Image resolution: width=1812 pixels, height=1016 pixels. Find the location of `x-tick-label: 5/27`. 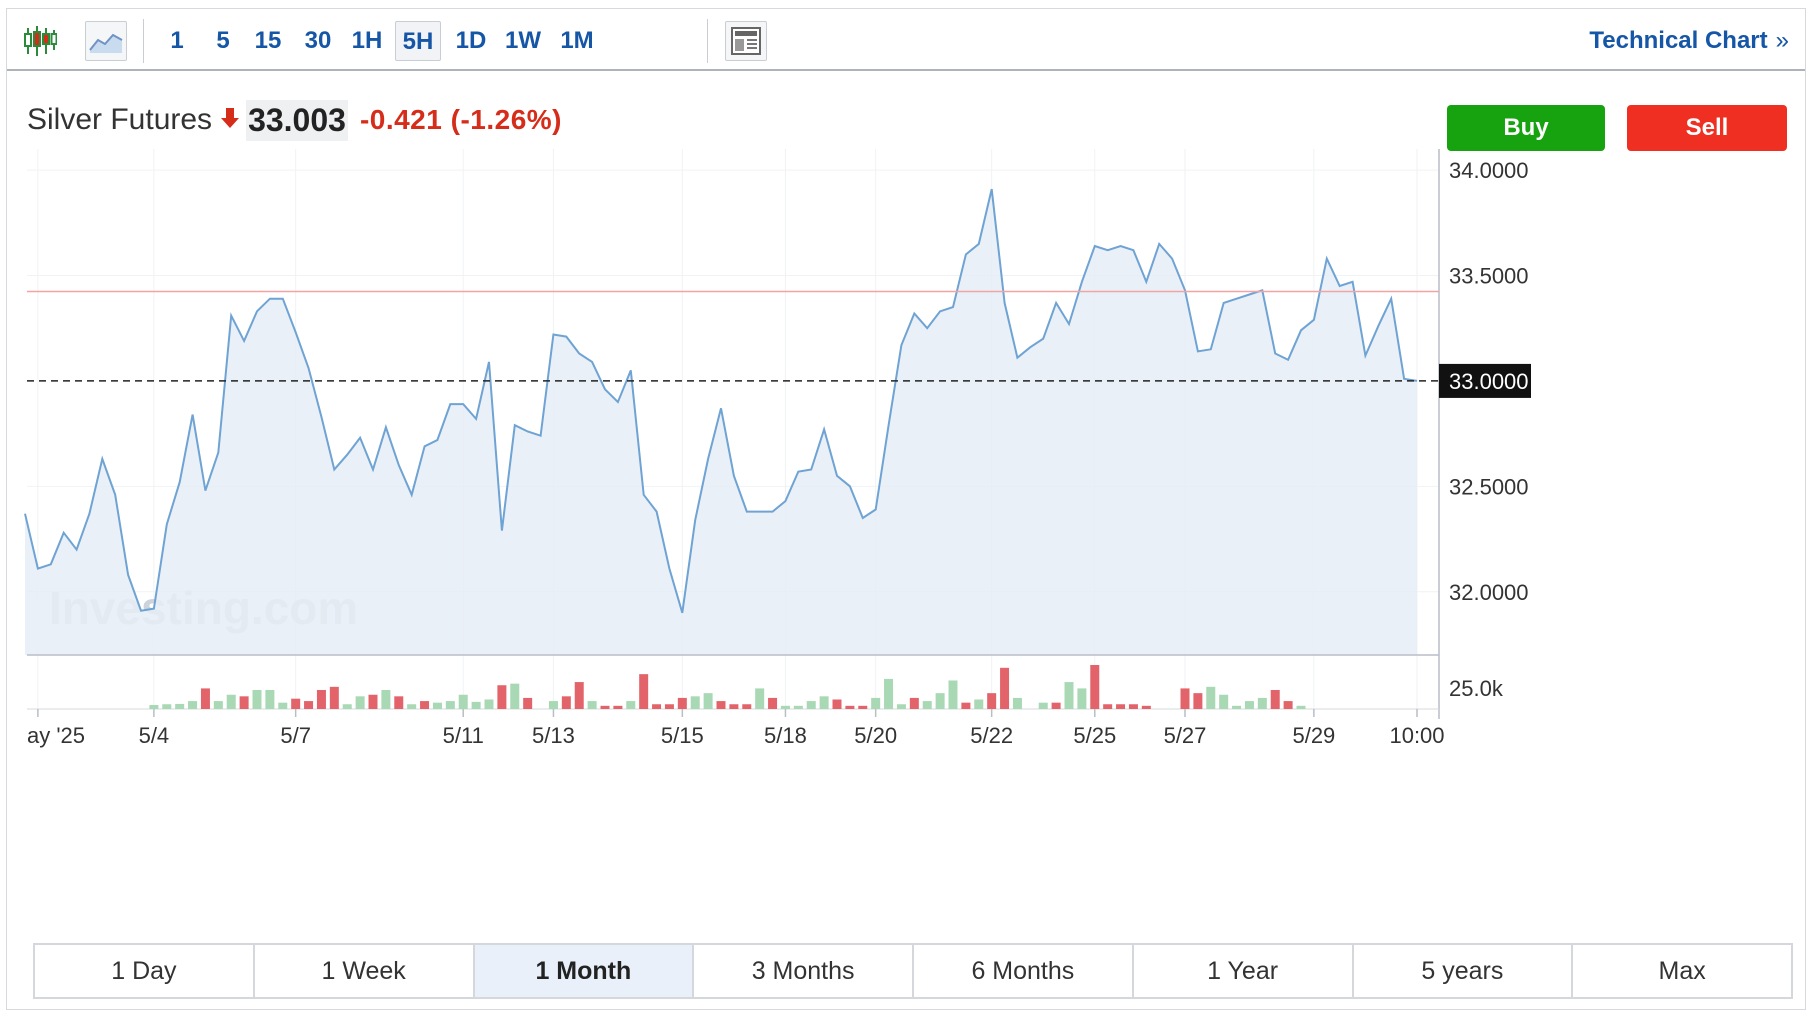

x-tick-label: 5/27 is located at coordinates (1185, 735).